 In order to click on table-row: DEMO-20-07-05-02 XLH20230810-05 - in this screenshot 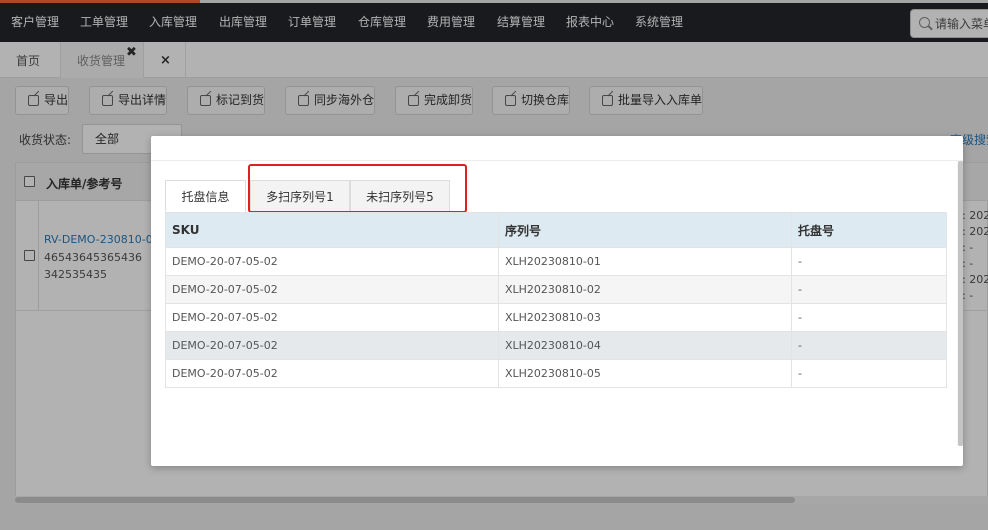, I will do `click(556, 373)`.